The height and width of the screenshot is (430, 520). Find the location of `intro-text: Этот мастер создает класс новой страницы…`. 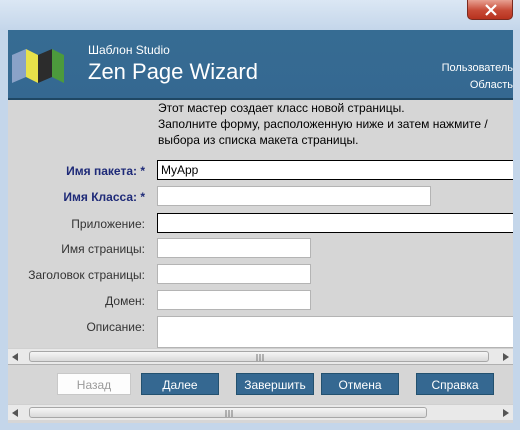

intro-text: Этот мастер создает класс новой страницы… is located at coordinates (323, 124).